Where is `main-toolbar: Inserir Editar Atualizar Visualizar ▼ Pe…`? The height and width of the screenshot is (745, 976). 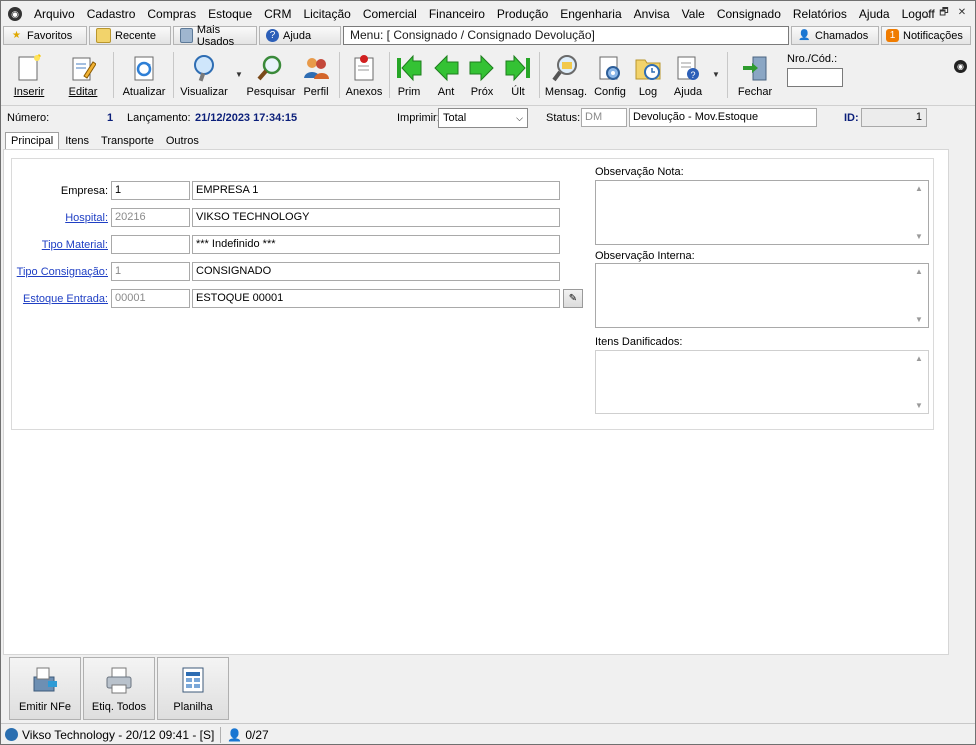
main-toolbar: Inserir Editar Atualizar Visualizar ▼ Pe… is located at coordinates (488, 76).